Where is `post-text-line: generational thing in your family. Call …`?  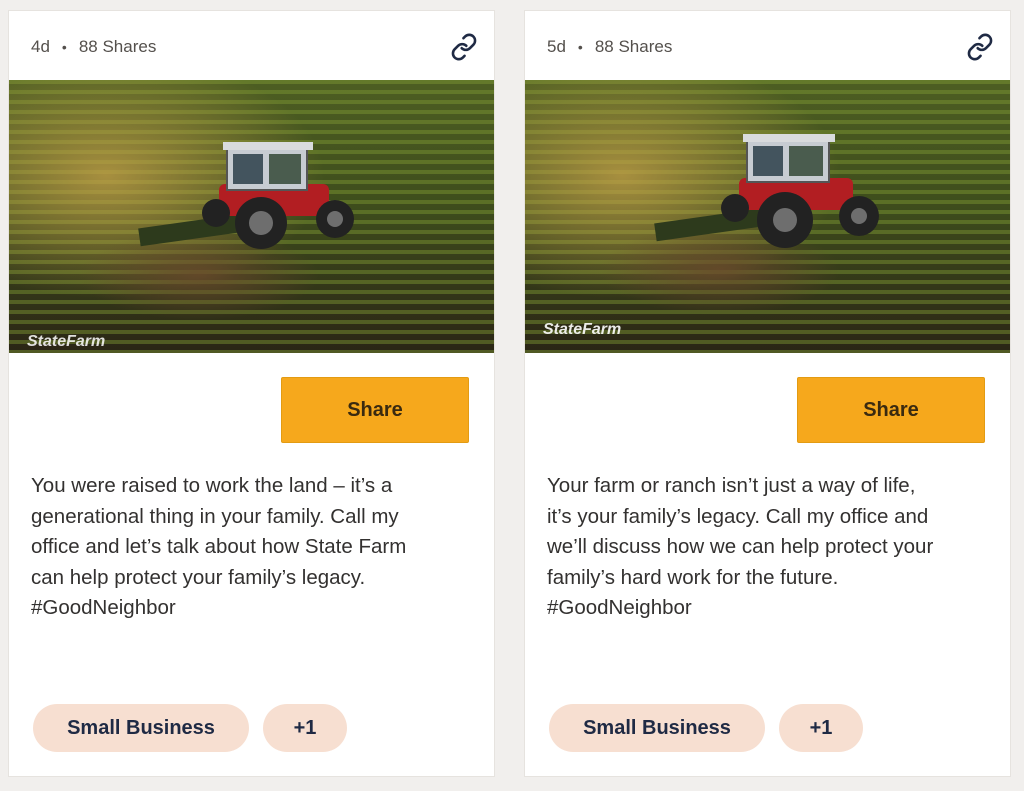
post-text-line: generational thing in your family. Call … is located at coordinates (215, 516).